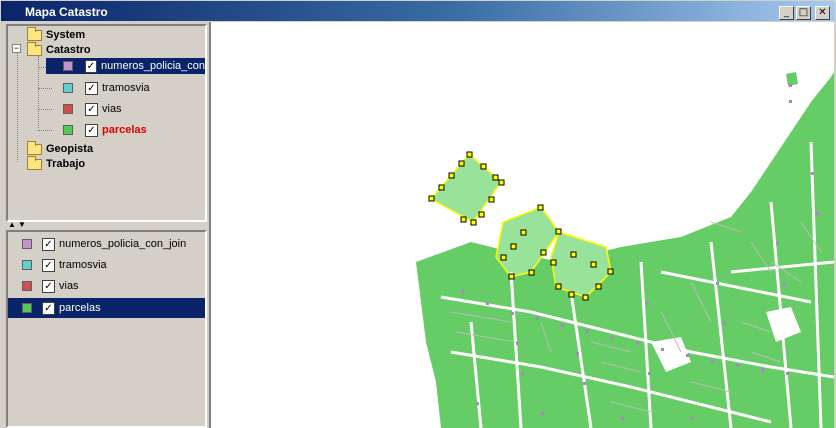 The width and height of the screenshot is (836, 428). Describe the element at coordinates (418, 11) in the screenshot. I see `title-bar: Mapa Catastro _ □ ✕` at that location.